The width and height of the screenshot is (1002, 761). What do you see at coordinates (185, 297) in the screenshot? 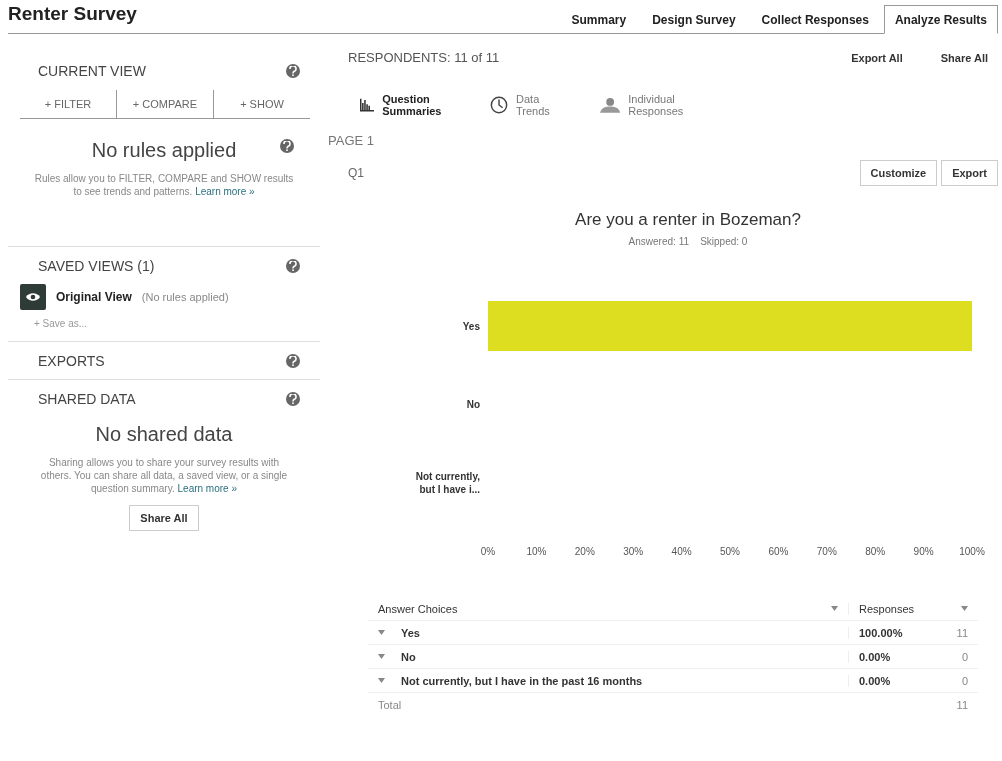
I see `saved-view-note: (No rules applied)` at bounding box center [185, 297].